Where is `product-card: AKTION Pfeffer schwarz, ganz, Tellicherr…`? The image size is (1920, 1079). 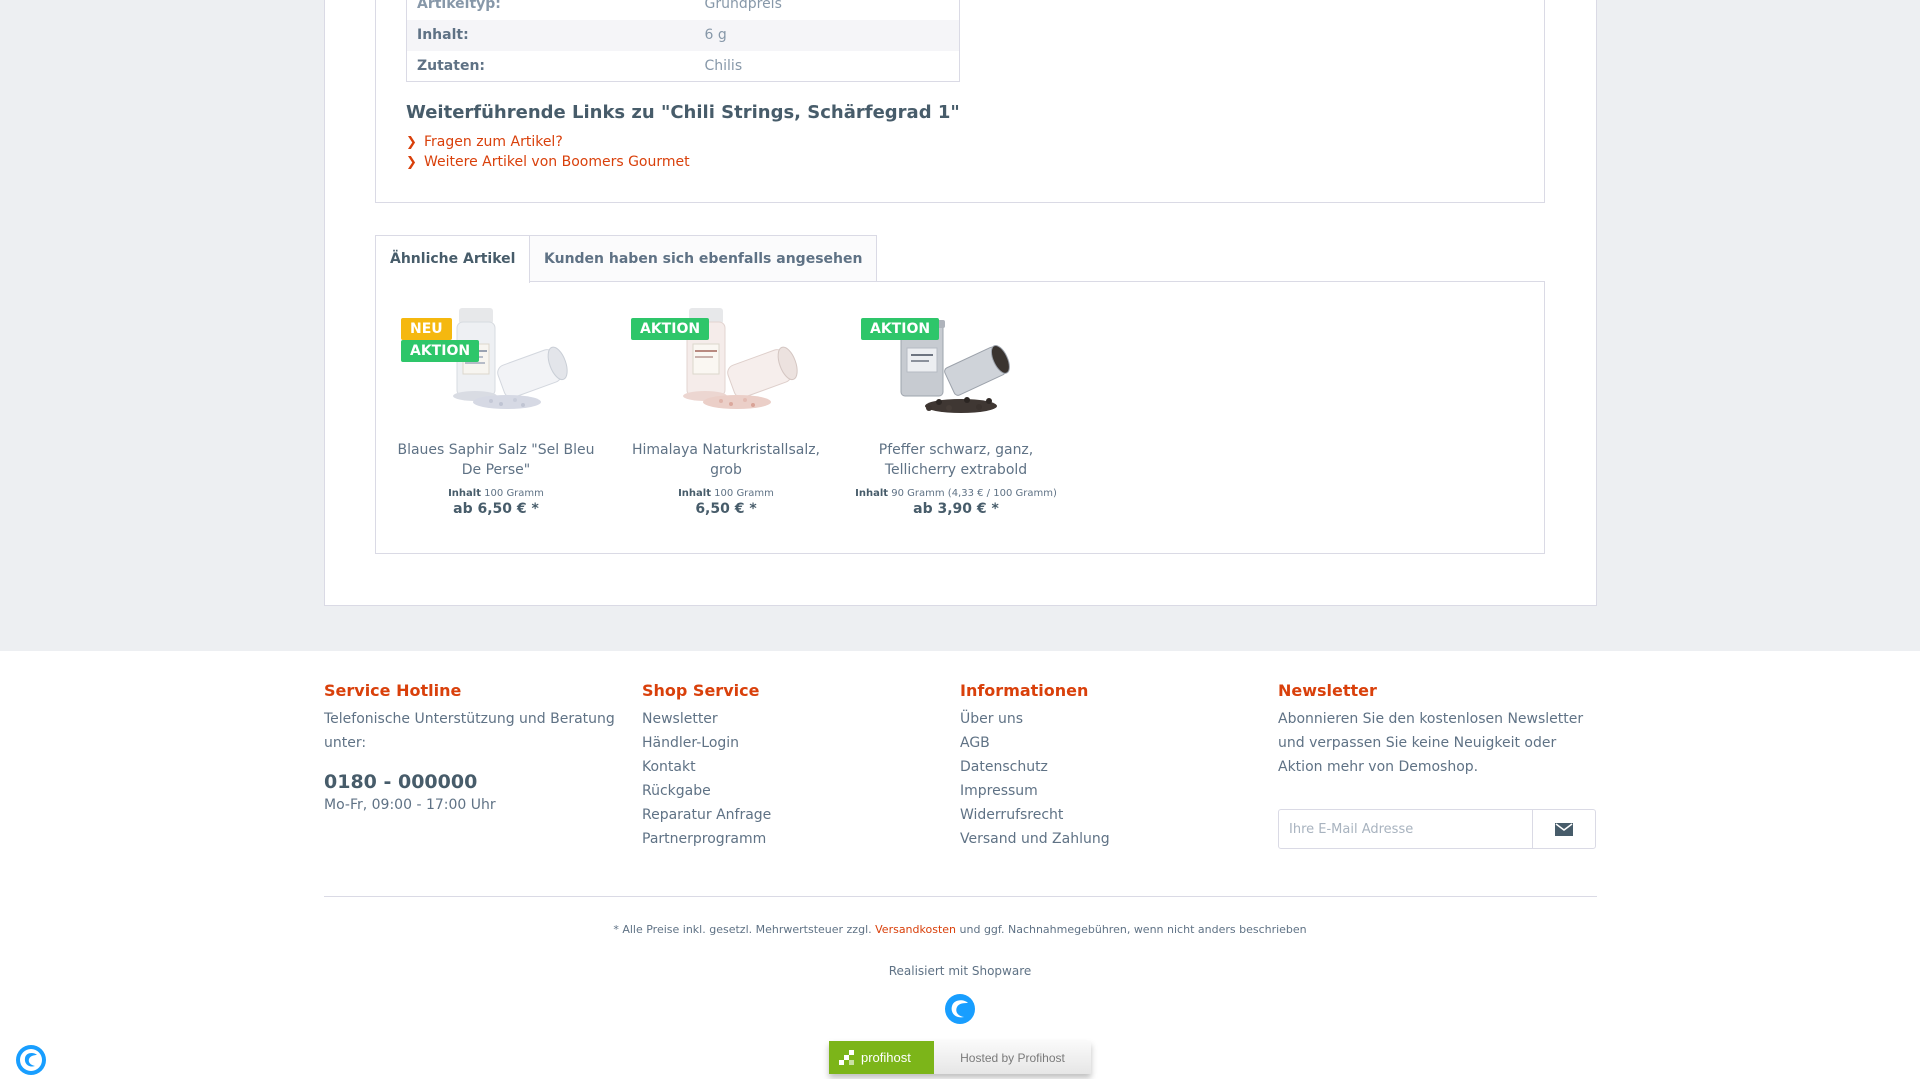 product-card: AKTION Pfeffer schwarz, ganz, Tellicherr… is located at coordinates (956, 409).